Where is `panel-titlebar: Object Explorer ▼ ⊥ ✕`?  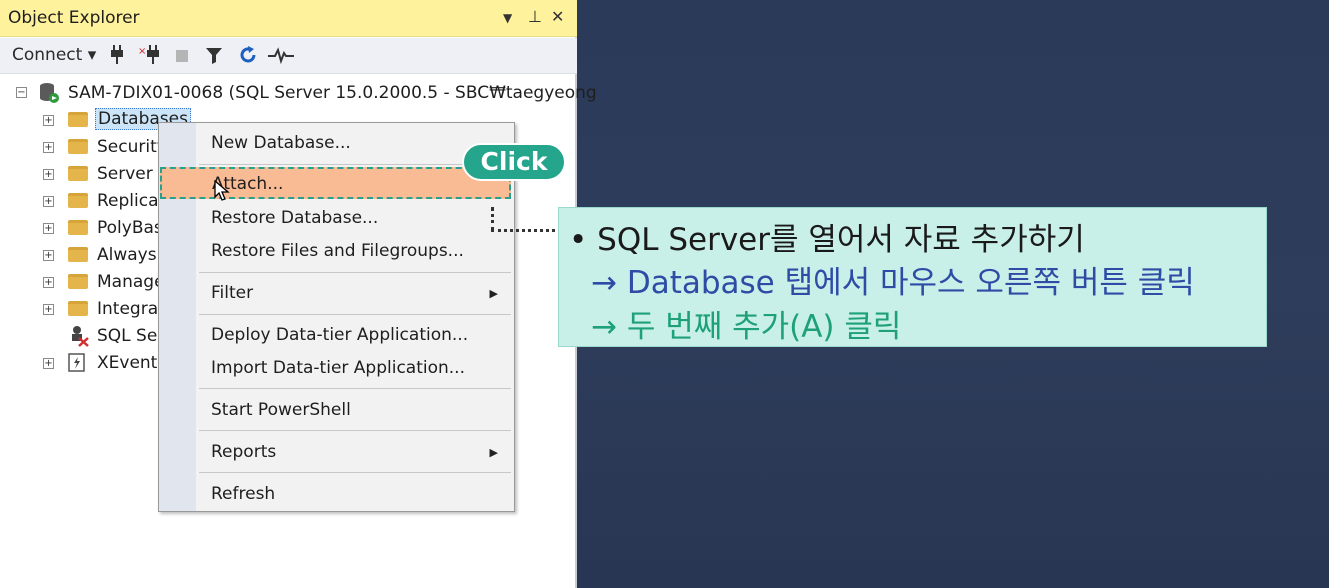
panel-titlebar: Object Explorer ▼ ⊥ ✕ is located at coordinates (288, 18).